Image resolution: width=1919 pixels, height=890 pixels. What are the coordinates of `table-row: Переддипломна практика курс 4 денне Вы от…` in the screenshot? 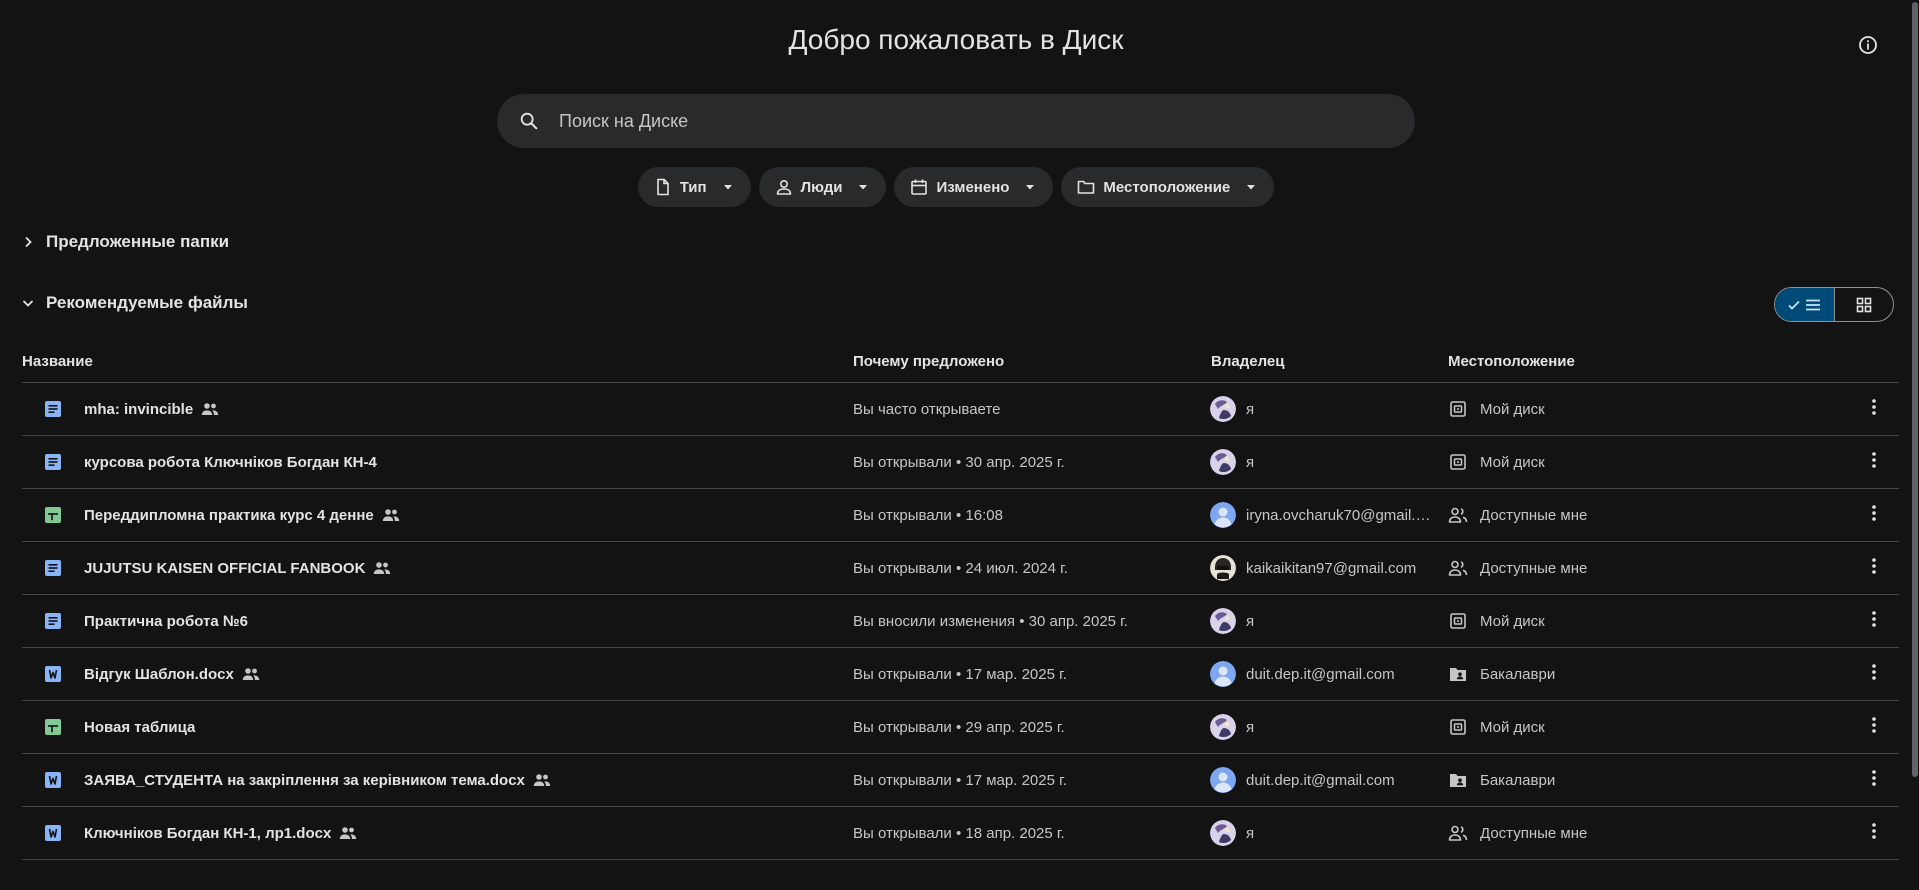 It's located at (960, 515).